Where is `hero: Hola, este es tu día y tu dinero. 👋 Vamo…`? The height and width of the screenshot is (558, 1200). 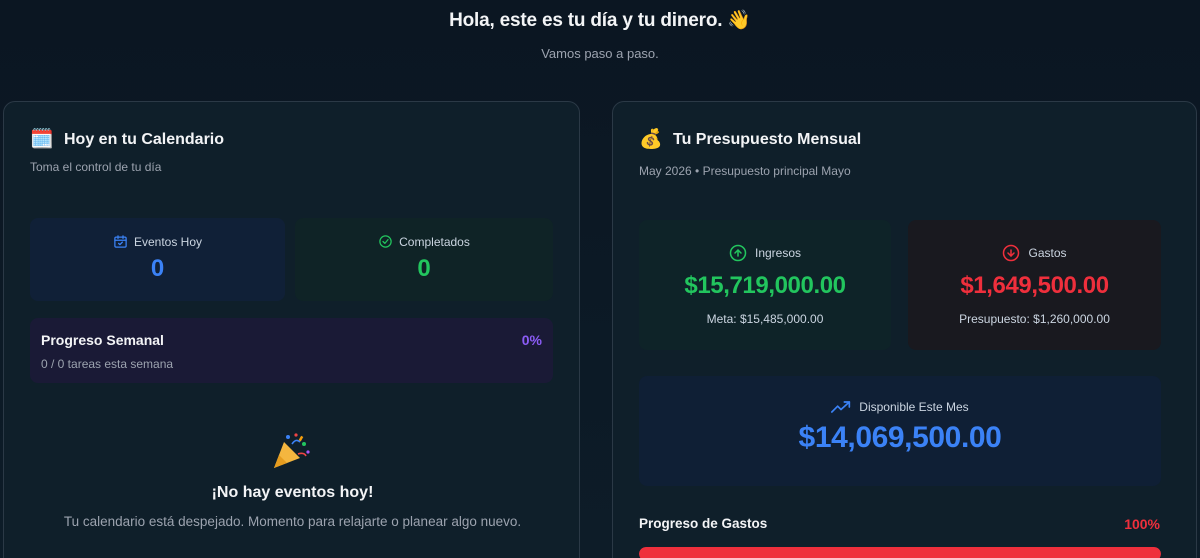
hero: Hola, este es tu día y tu dinero. 👋 Vamo… is located at coordinates (600, 34).